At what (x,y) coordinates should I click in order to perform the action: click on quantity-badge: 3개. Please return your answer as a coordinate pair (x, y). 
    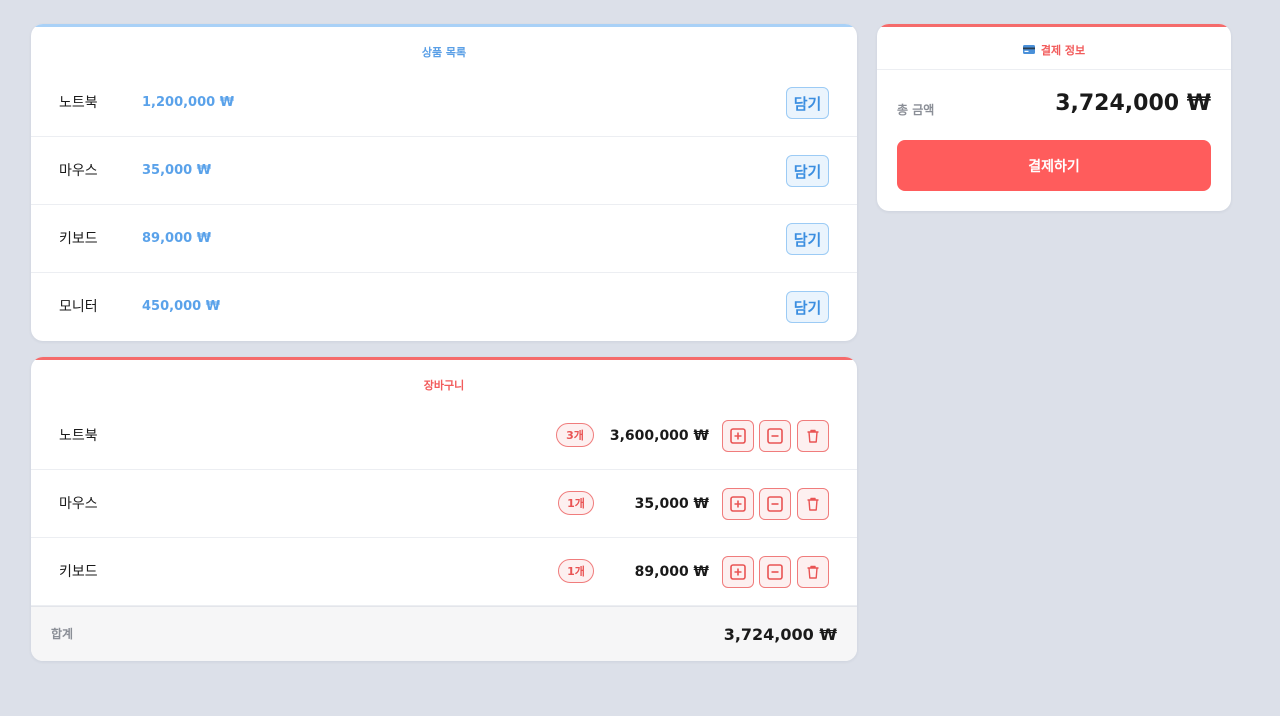
    Looking at the image, I should click on (575, 435).